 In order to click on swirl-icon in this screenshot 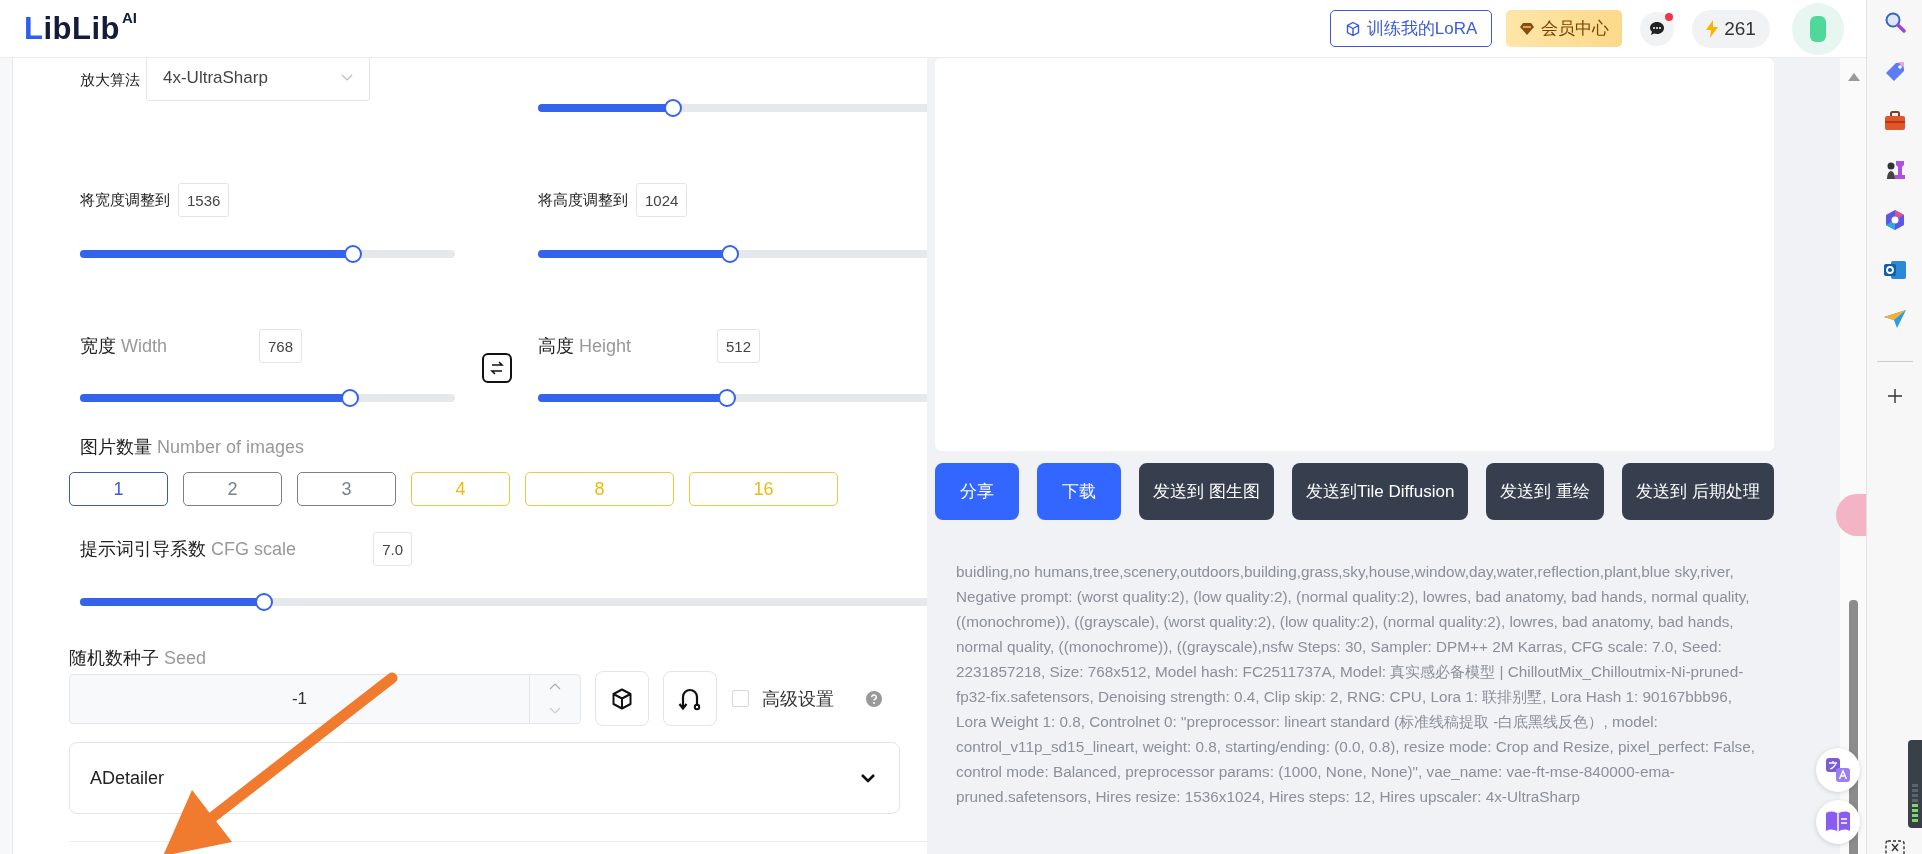, I will do `click(1894, 220)`.